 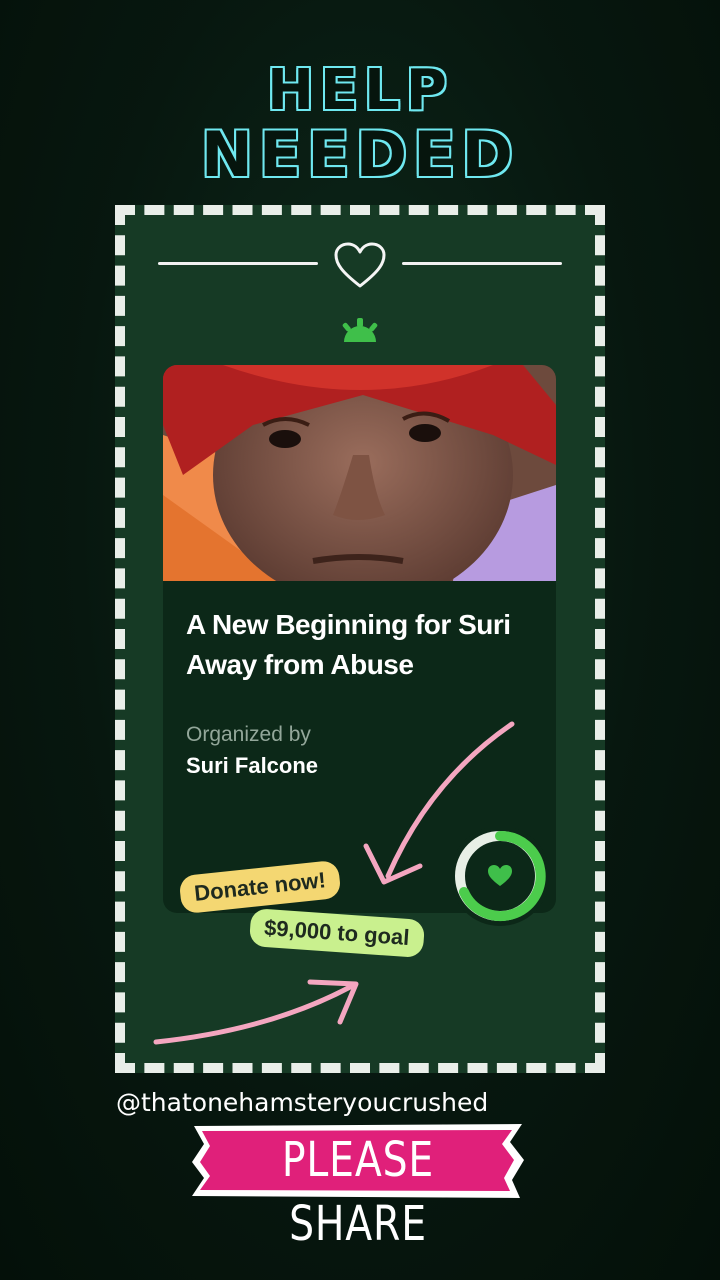 What do you see at coordinates (360, 154) in the screenshot?
I see `headline-needed: NEEDED` at bounding box center [360, 154].